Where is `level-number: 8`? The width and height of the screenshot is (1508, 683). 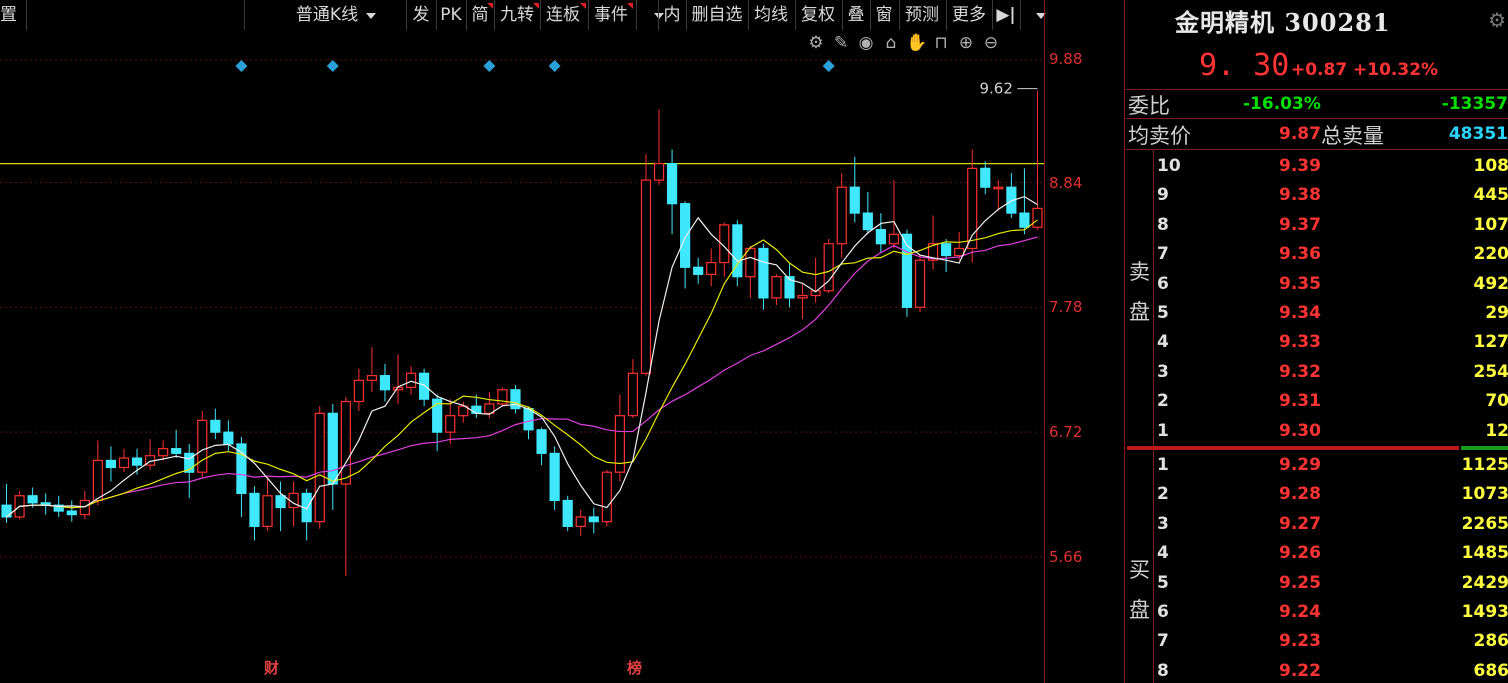
level-number: 8 is located at coordinates (1163, 224).